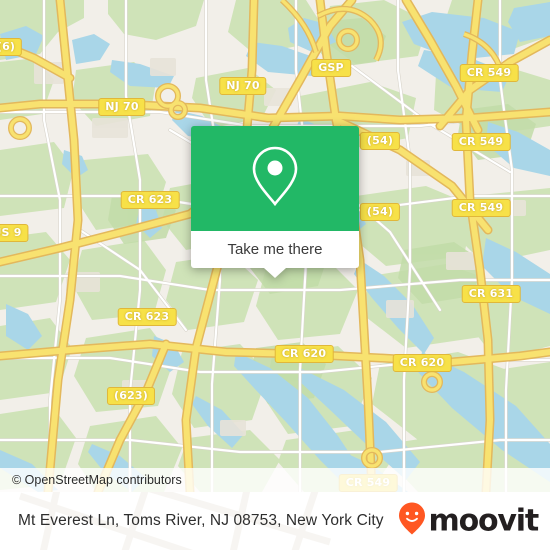 The image size is (550, 550). I want to click on map-pin-icon, so click(275, 178).